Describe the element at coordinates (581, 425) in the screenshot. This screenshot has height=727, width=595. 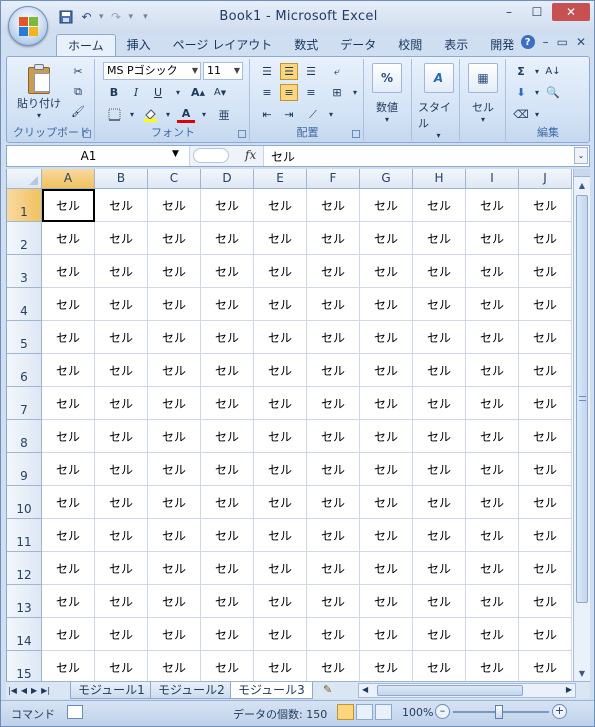
I see `vertical-scrollbar: ▲ ▼` at that location.